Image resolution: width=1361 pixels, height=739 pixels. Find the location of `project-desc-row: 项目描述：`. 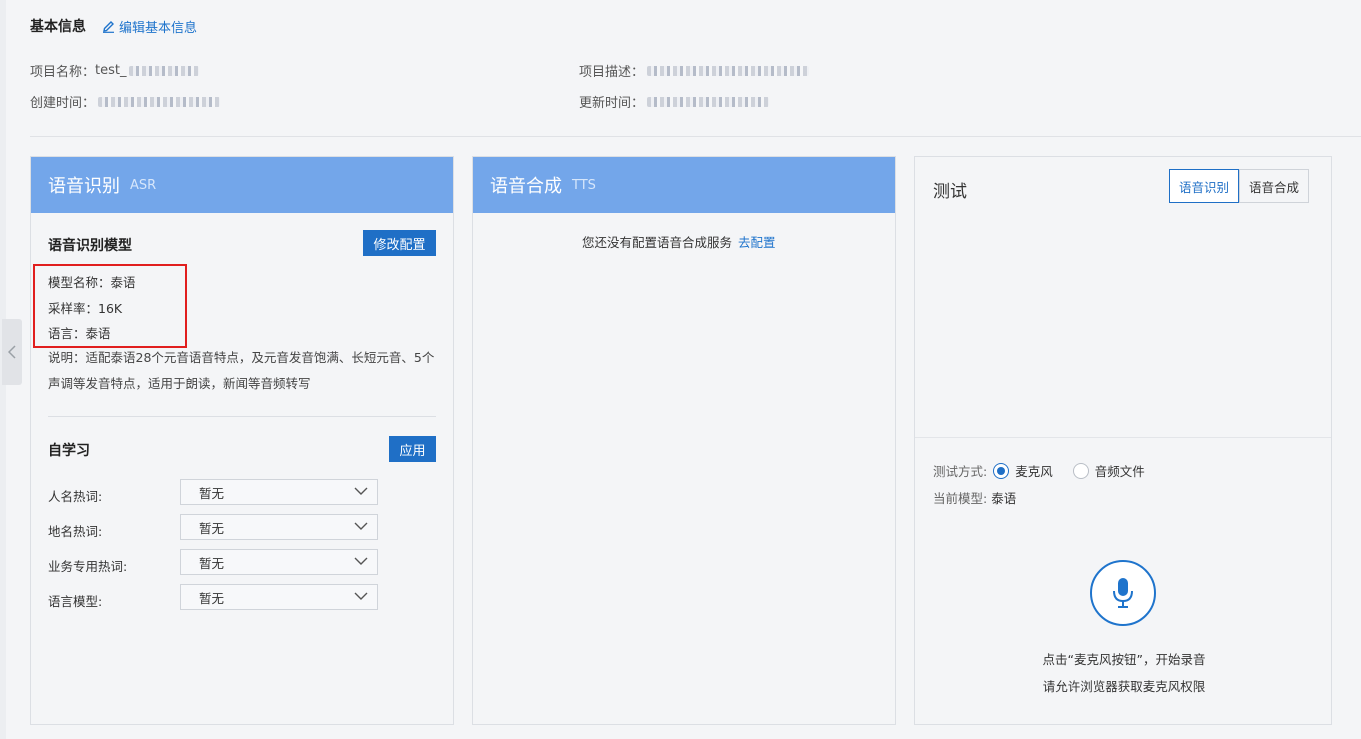

project-desc-row: 项目描述： is located at coordinates (694, 70).